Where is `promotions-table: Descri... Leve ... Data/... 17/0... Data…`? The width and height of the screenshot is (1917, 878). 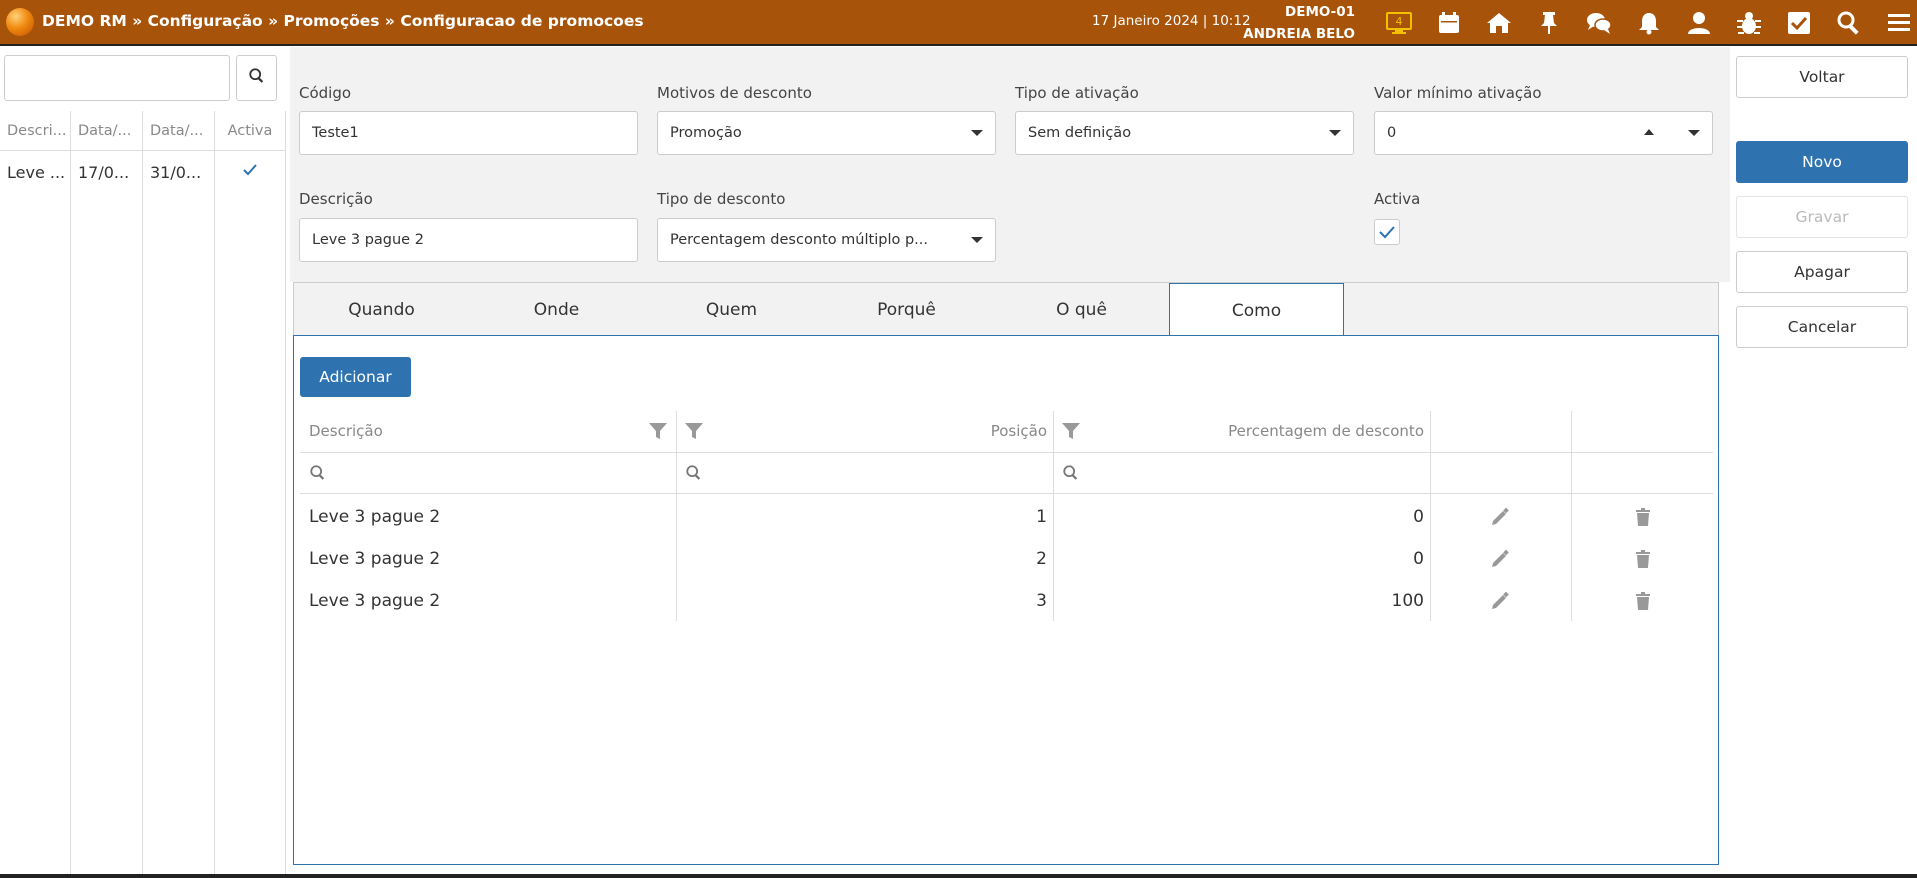
promotions-table: Descri... Leve ... Data/... 17/0... Data… is located at coordinates (143, 494).